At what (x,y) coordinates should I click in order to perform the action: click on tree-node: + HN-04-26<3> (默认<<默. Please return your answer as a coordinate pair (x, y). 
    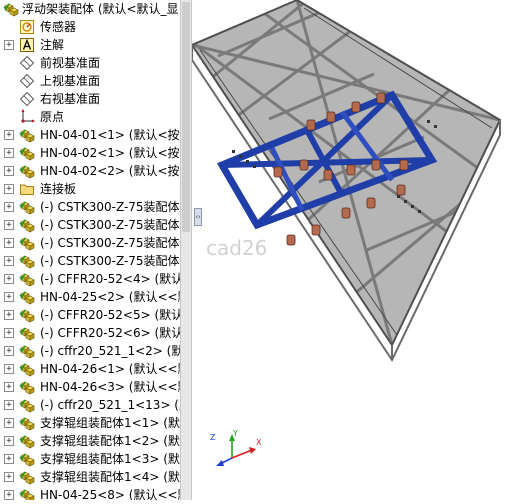
    Looking at the image, I should click on (90, 387).